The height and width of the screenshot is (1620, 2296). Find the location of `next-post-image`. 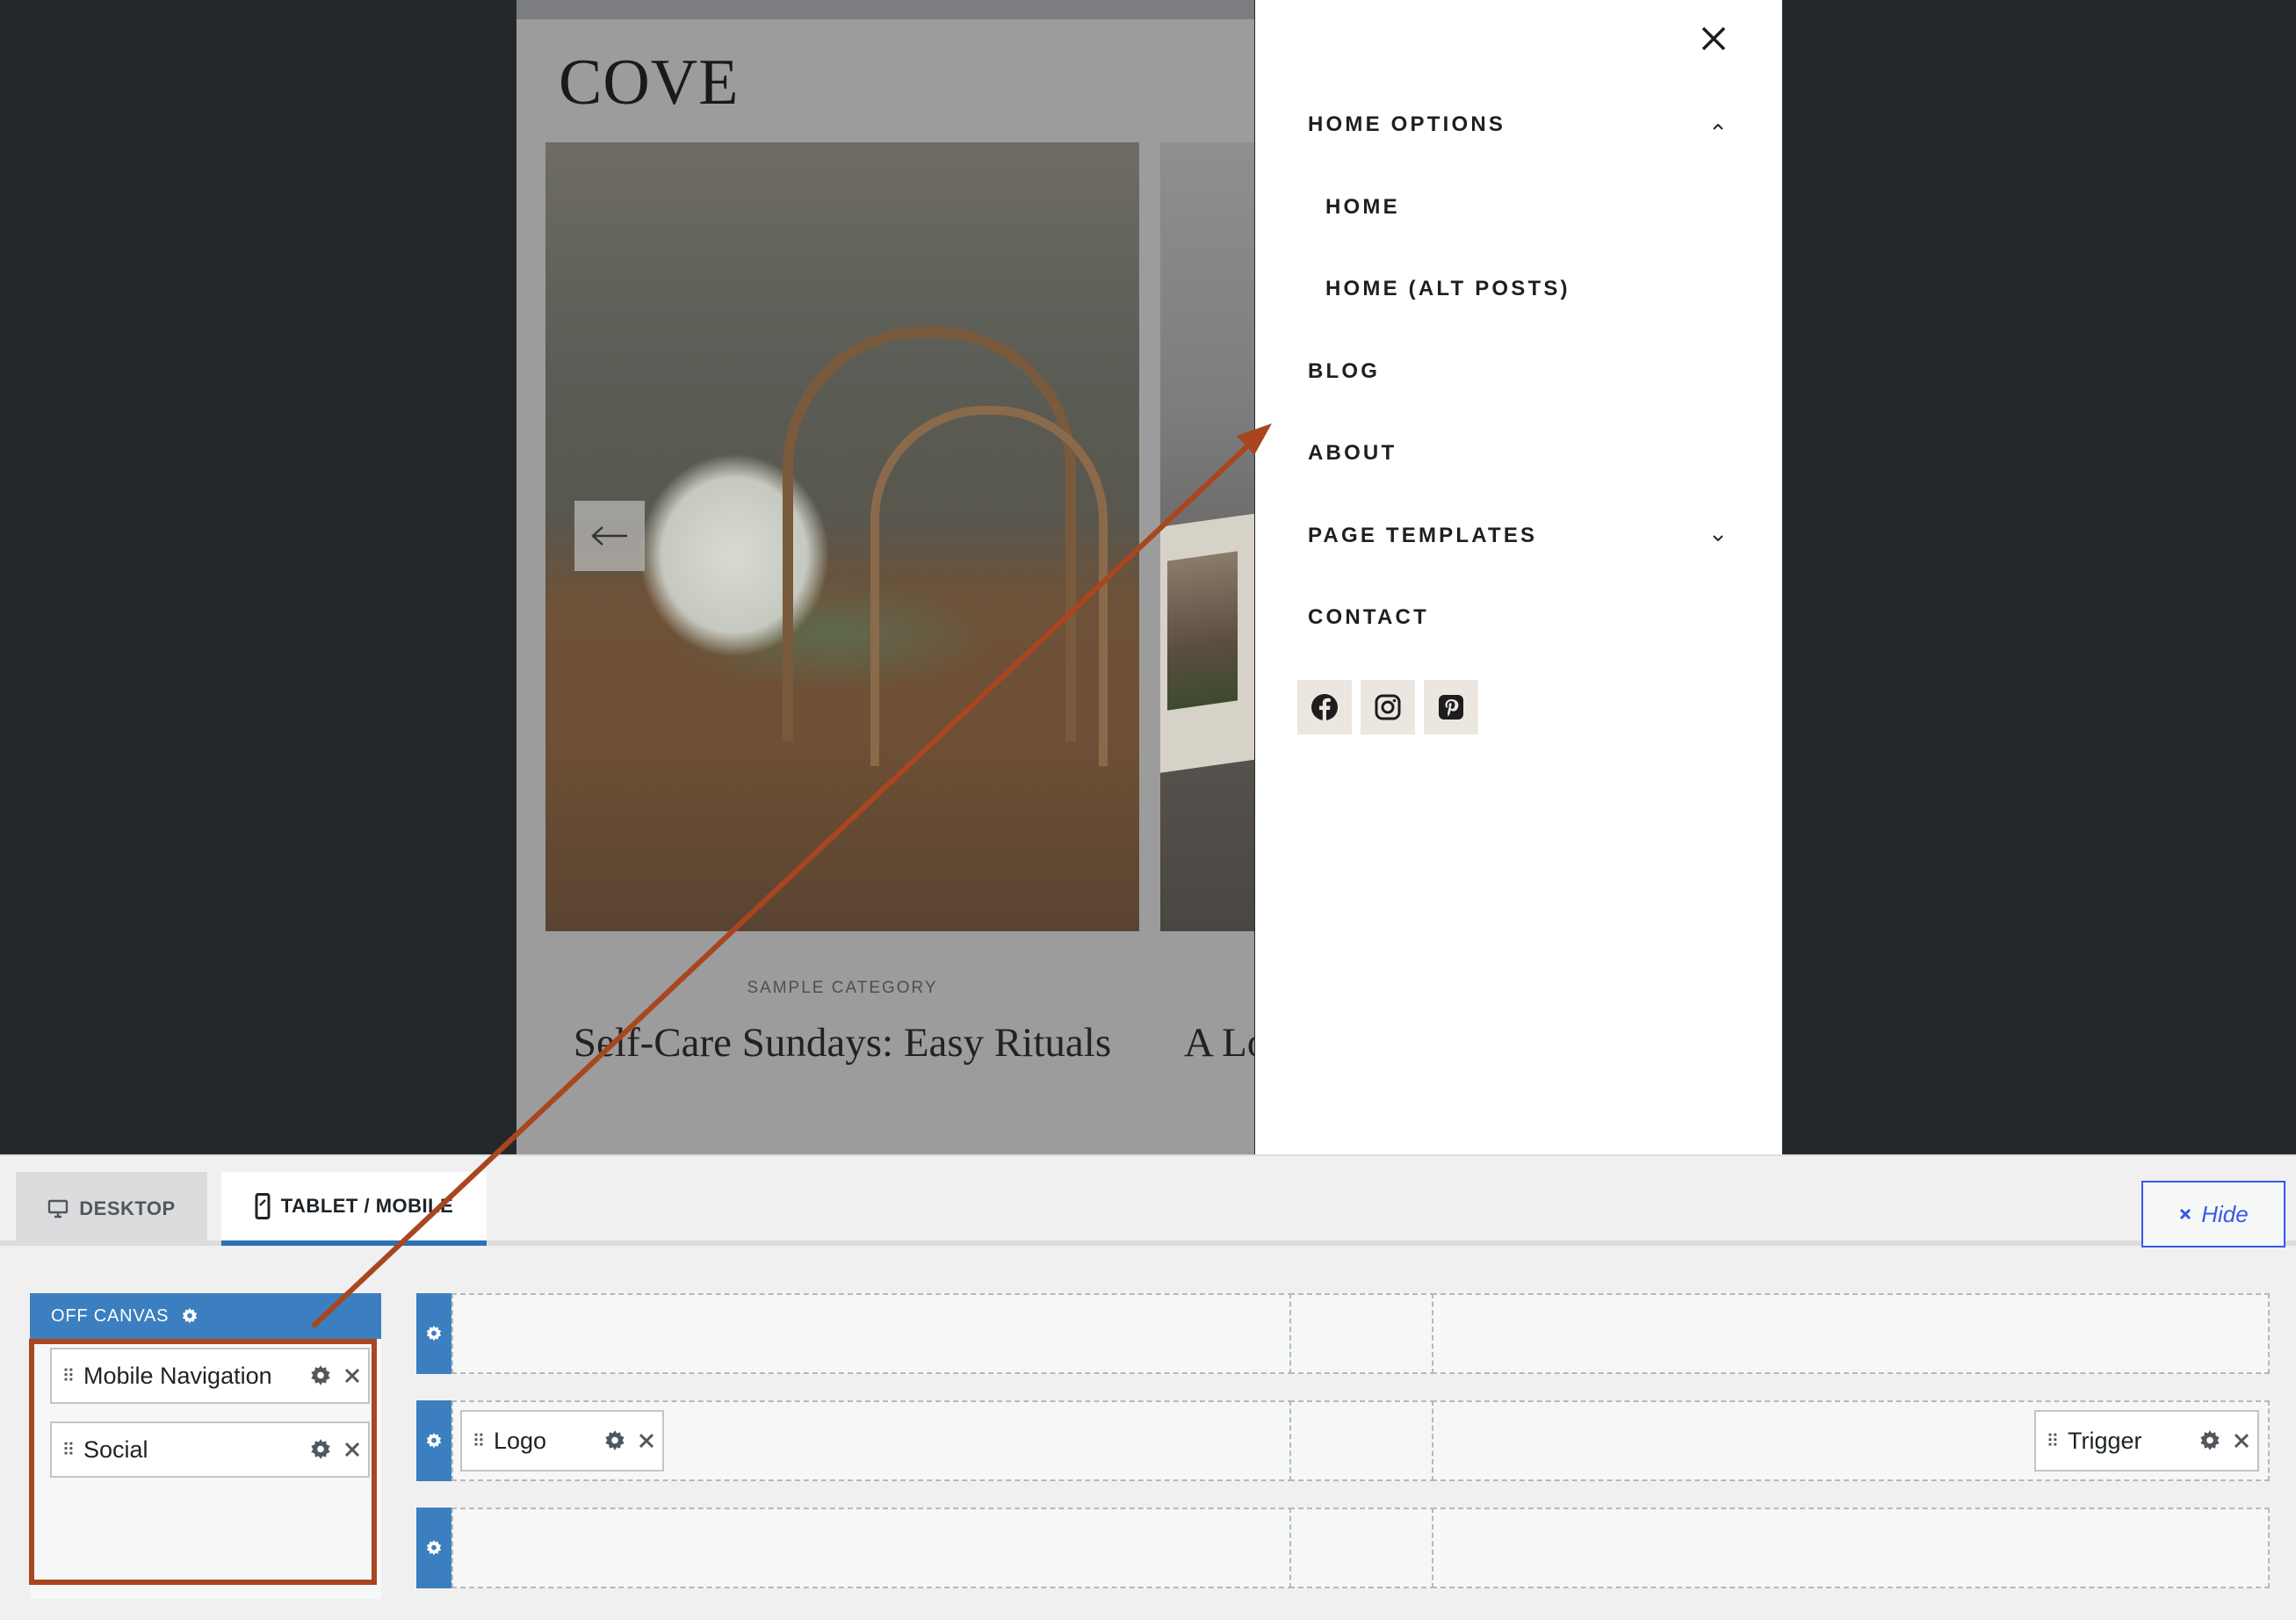

next-post-image is located at coordinates (1207, 536).